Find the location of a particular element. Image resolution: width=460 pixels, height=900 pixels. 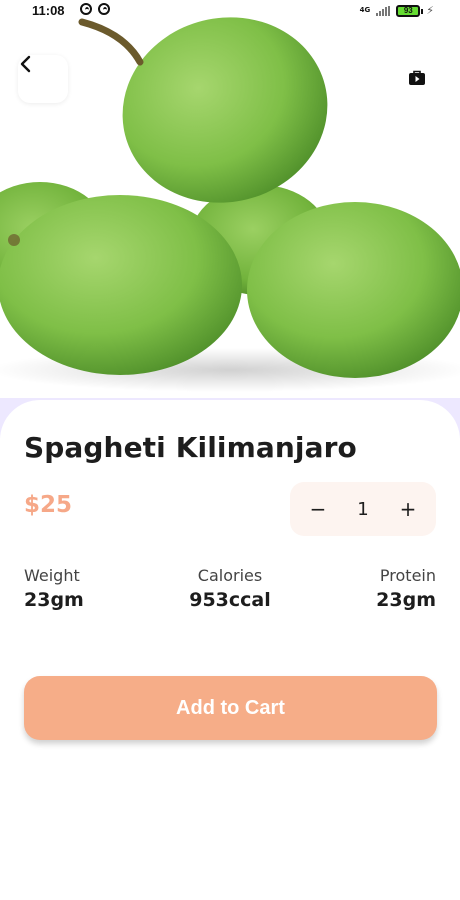

stat-calories: Calories 953ccal is located at coordinates (230, 588).